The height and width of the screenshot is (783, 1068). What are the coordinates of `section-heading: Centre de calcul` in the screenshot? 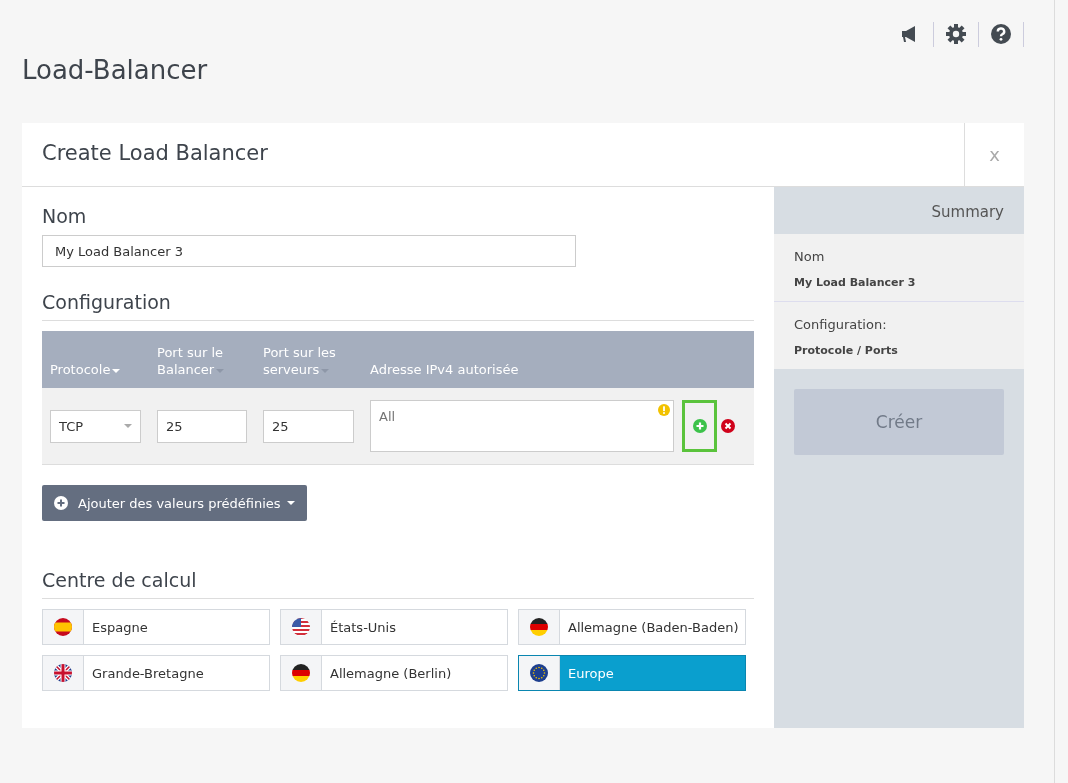 It's located at (398, 584).